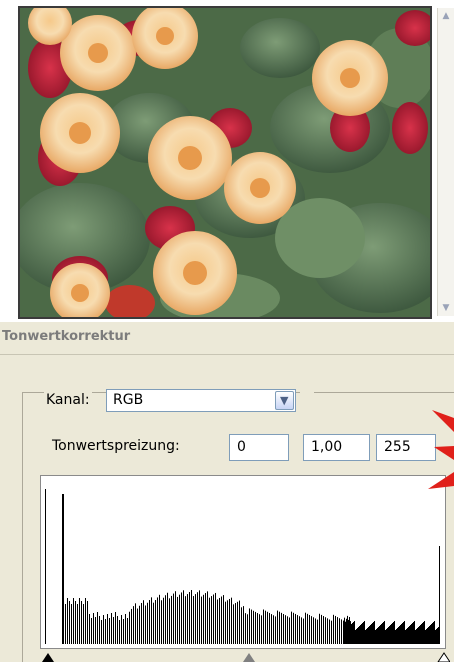 The height and width of the screenshot is (662, 454). I want to click on scroll-down-icon: ▼, so click(446, 308).